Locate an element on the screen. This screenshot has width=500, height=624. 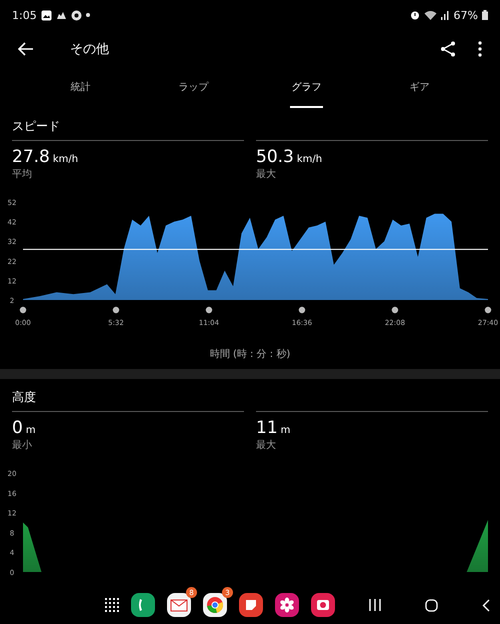
back-arrow-icon is located at coordinates (26, 49).